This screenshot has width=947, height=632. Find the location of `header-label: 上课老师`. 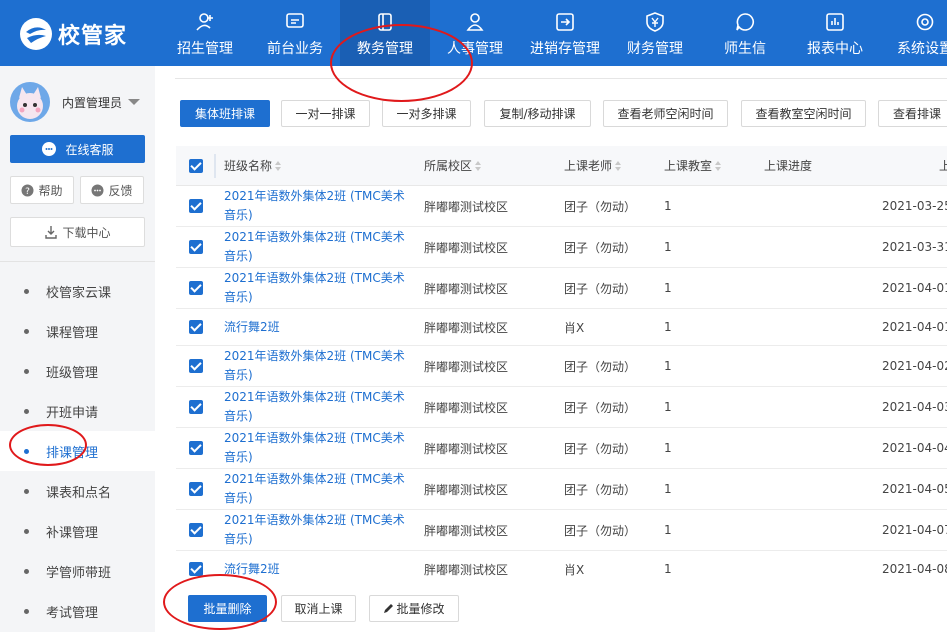

header-label: 上课老师 is located at coordinates (588, 166).